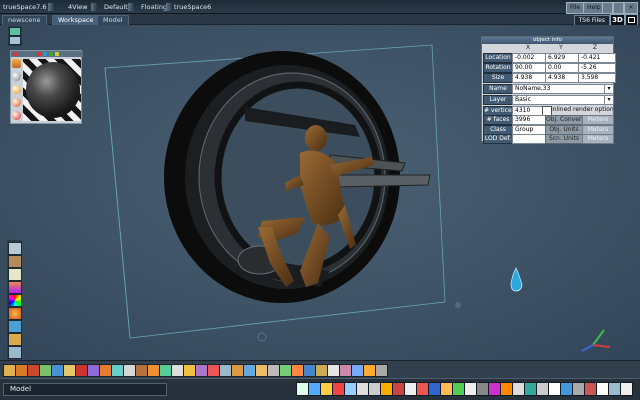 This screenshot has width=640, height=400. What do you see at coordinates (498, 58) in the screenshot?
I see `location-label: Location` at bounding box center [498, 58].